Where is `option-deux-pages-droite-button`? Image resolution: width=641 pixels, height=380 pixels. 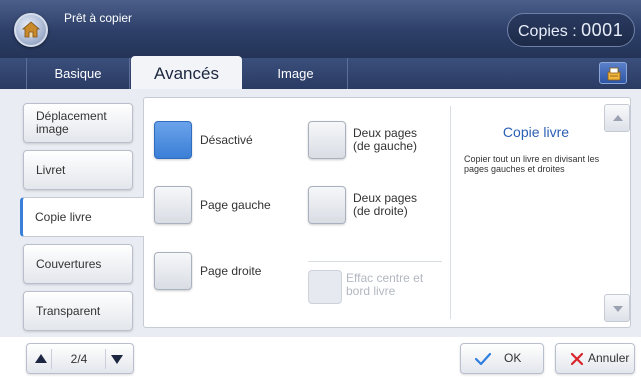
option-deux-pages-droite-button is located at coordinates (327, 205).